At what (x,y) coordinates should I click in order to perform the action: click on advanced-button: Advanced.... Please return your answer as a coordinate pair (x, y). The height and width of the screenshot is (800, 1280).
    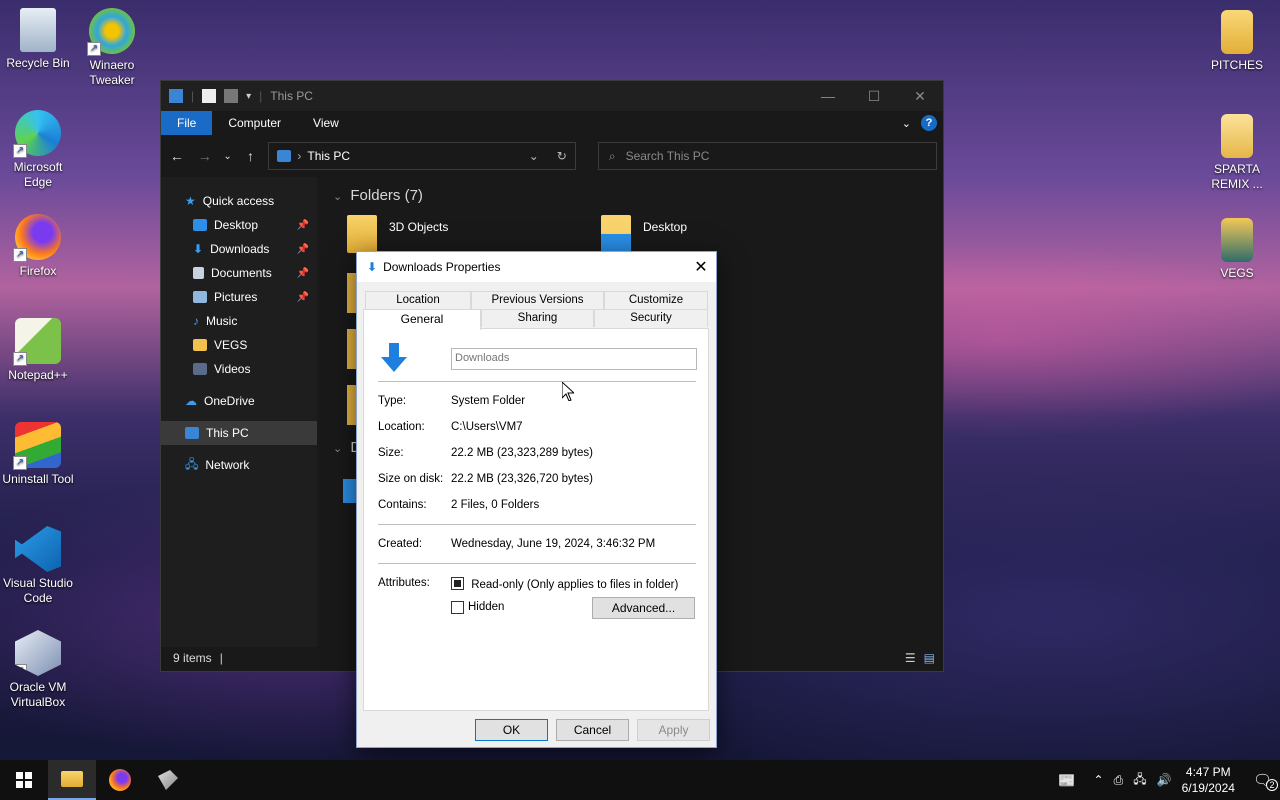
    Looking at the image, I should click on (643, 608).